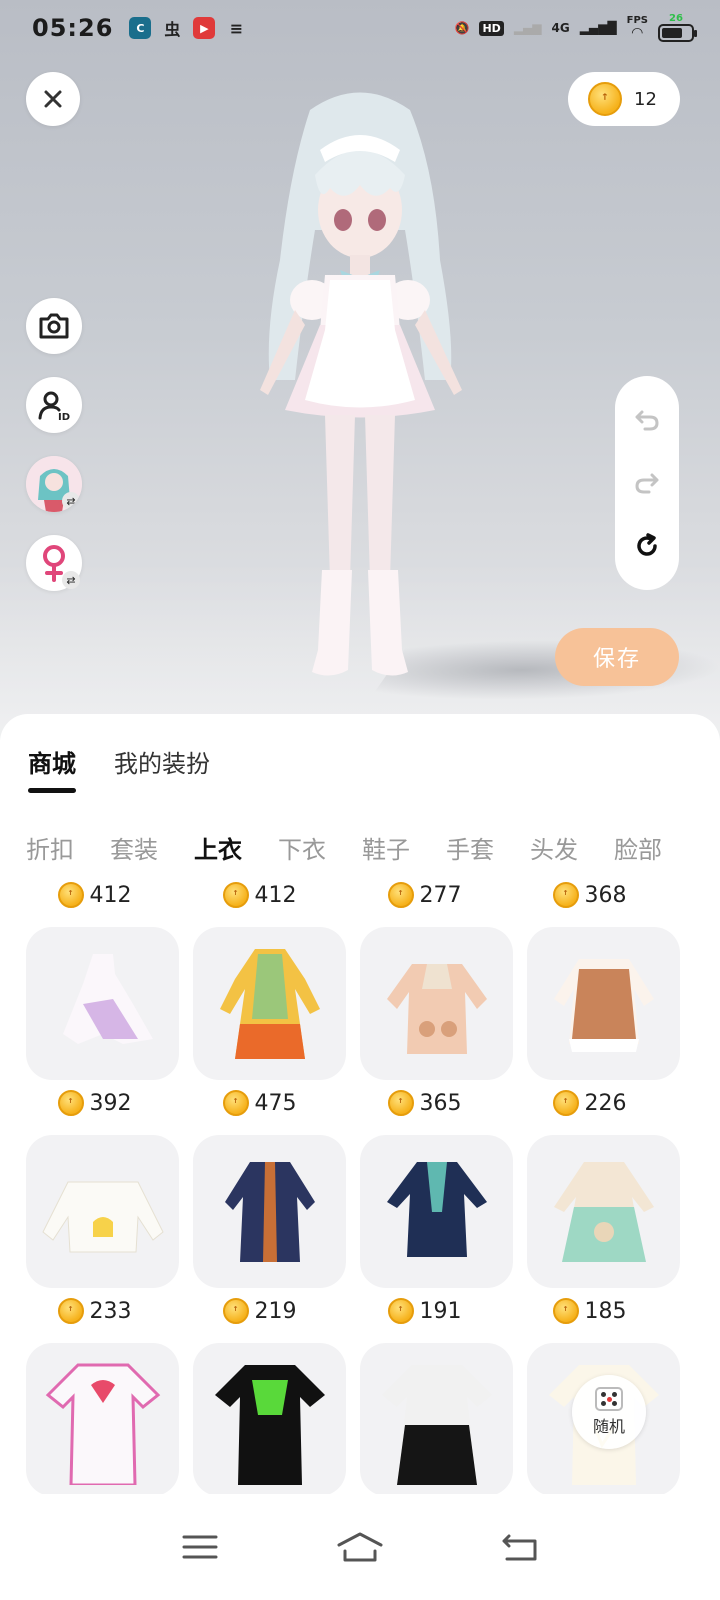  I want to click on recent-apps-button, so click(200, 1547).